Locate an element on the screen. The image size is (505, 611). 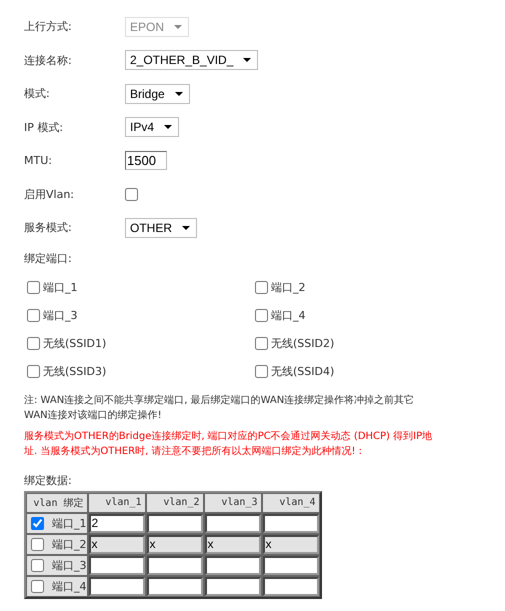
dropdown: OTHER is located at coordinates (161, 228).